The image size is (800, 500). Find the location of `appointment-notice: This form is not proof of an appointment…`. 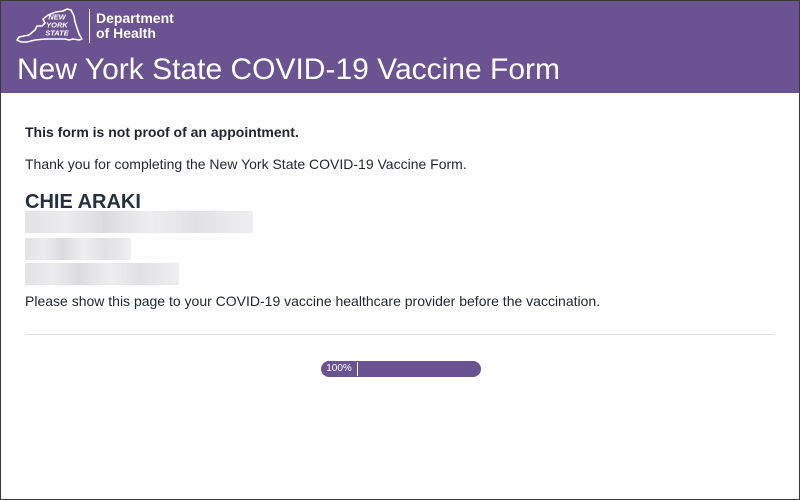

appointment-notice: This form is not proof of an appointment… is located at coordinates (162, 132).